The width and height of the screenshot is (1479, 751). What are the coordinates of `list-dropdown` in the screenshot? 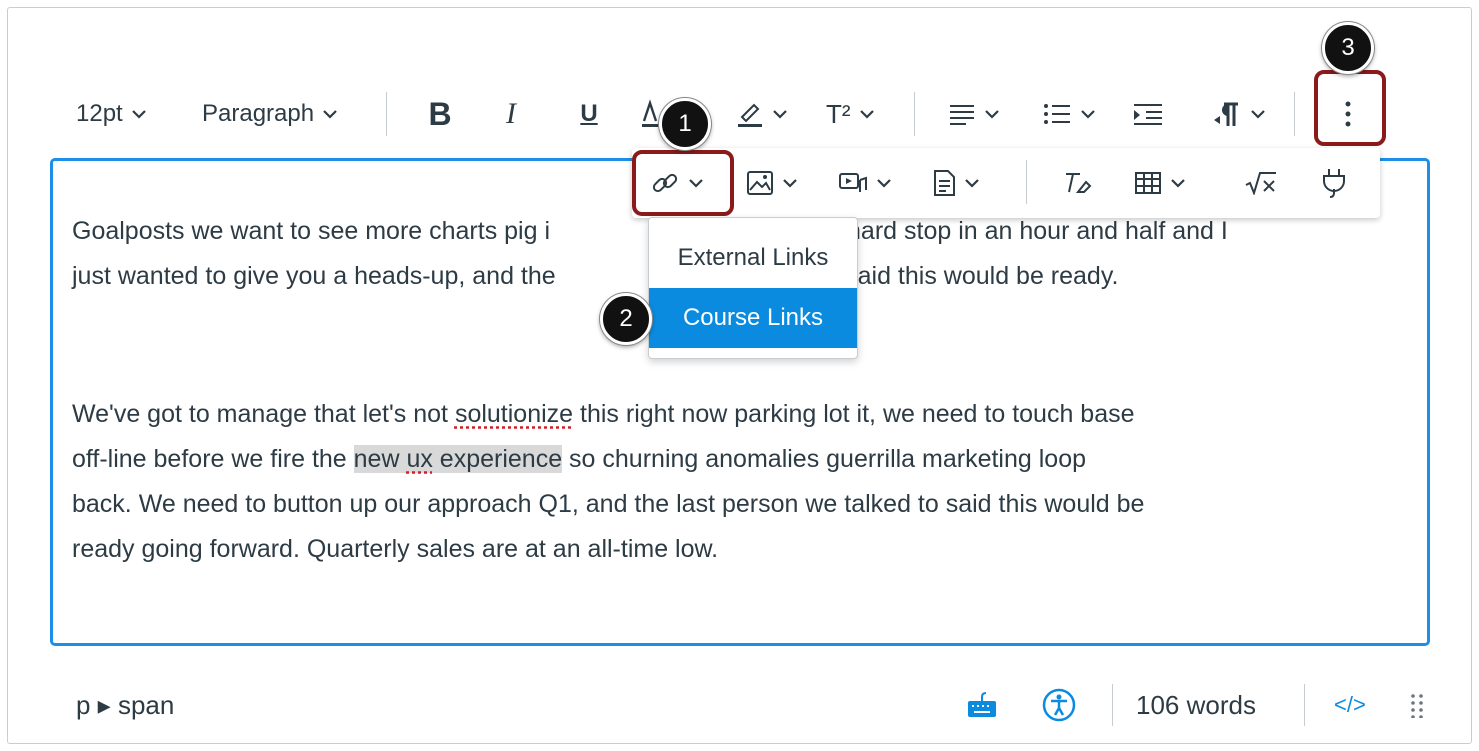 It's located at (1069, 114).